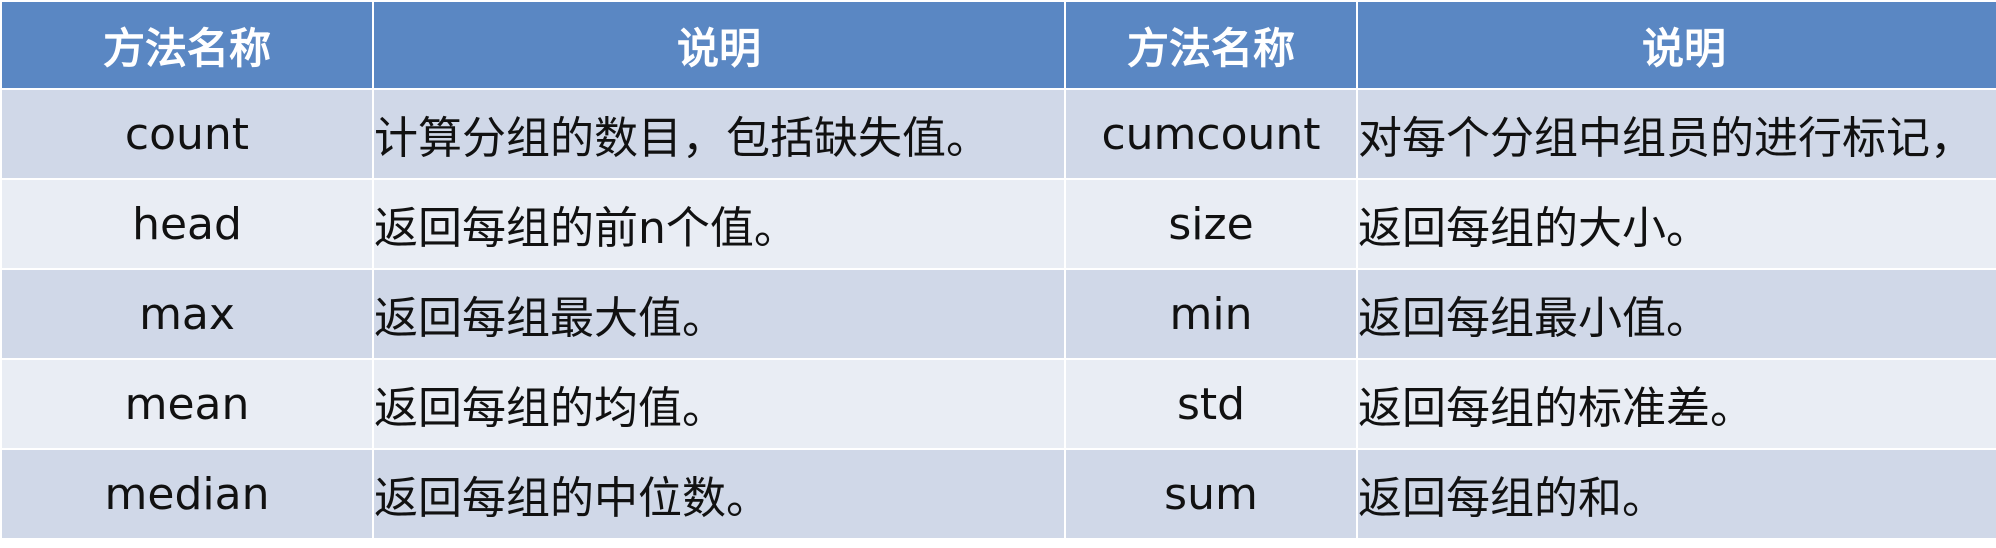 Image resolution: width=1996 pixels, height=548 pixels. I want to click on method-name-cell: sum, so click(1211, 494).